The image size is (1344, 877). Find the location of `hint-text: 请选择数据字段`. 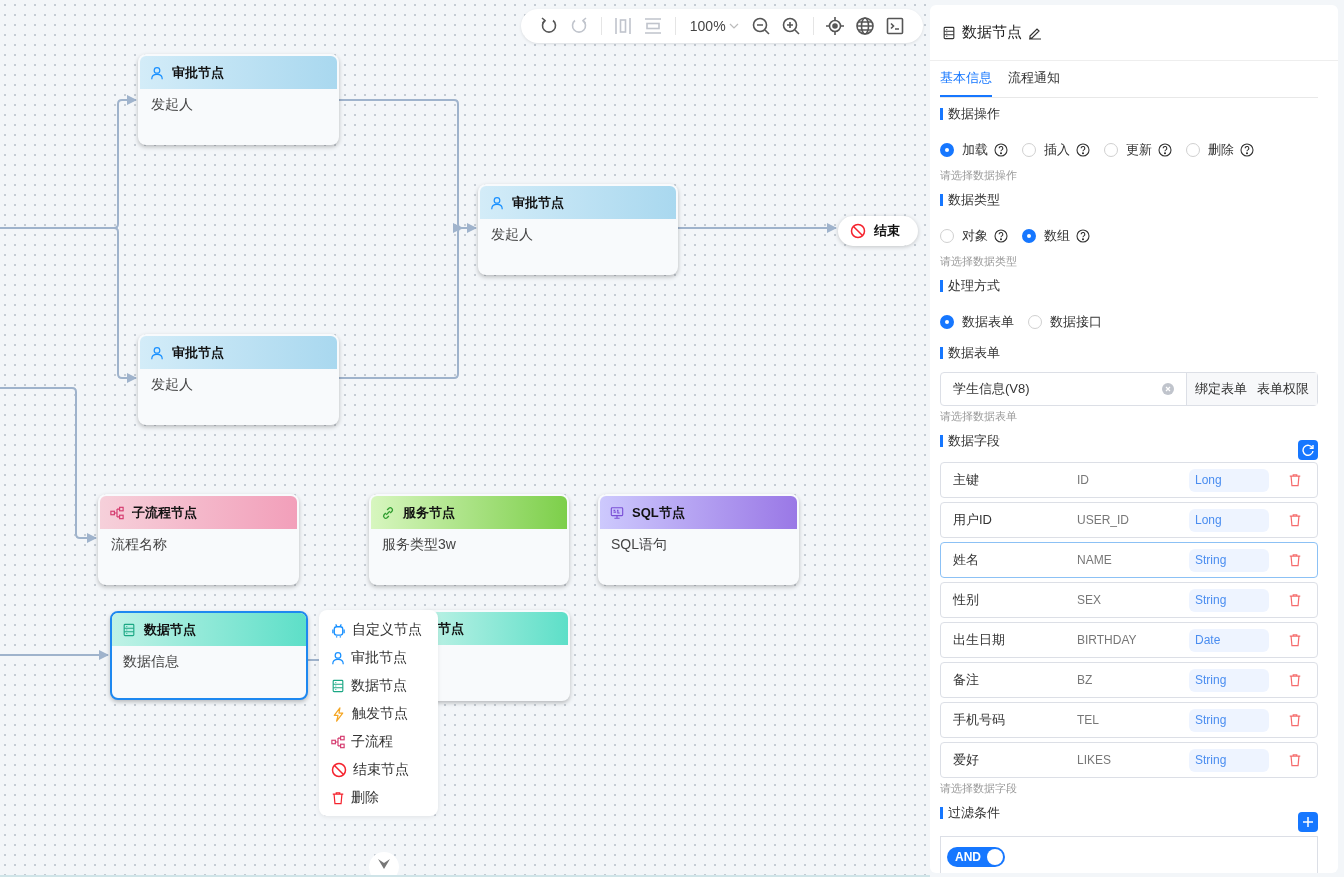

hint-text: 请选择数据字段 is located at coordinates (979, 788).